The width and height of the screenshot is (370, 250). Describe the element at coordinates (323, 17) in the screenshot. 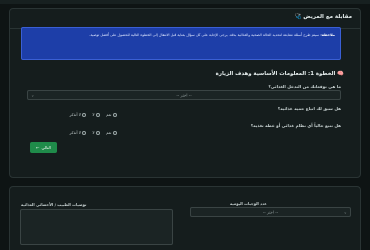

I see `card-title: مقابلة مع المريض 🩺` at that location.